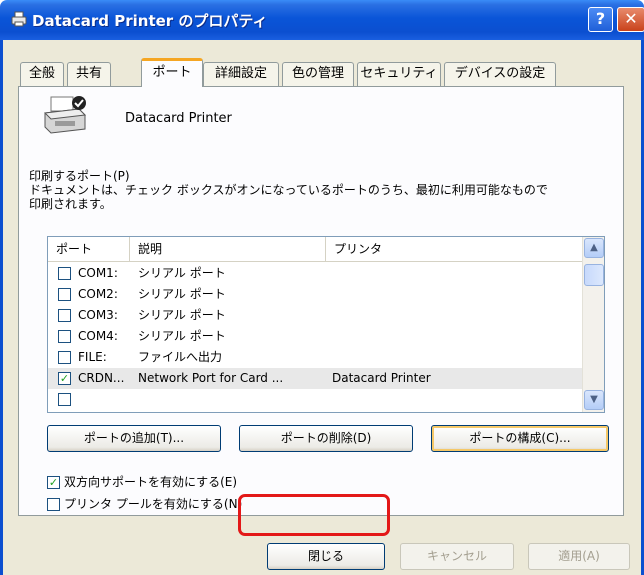 This screenshot has height=575, width=644. I want to click on scroll-down-arrow-icon: ▼, so click(594, 400).